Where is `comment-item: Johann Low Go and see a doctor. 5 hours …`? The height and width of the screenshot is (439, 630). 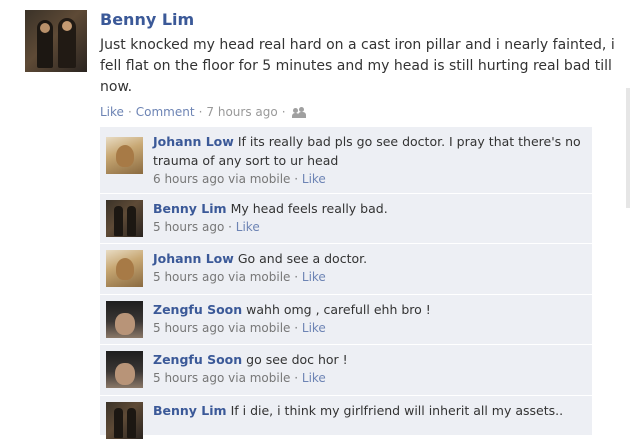 comment-item: Johann Low Go and see a doctor. 5 hours … is located at coordinates (346, 269).